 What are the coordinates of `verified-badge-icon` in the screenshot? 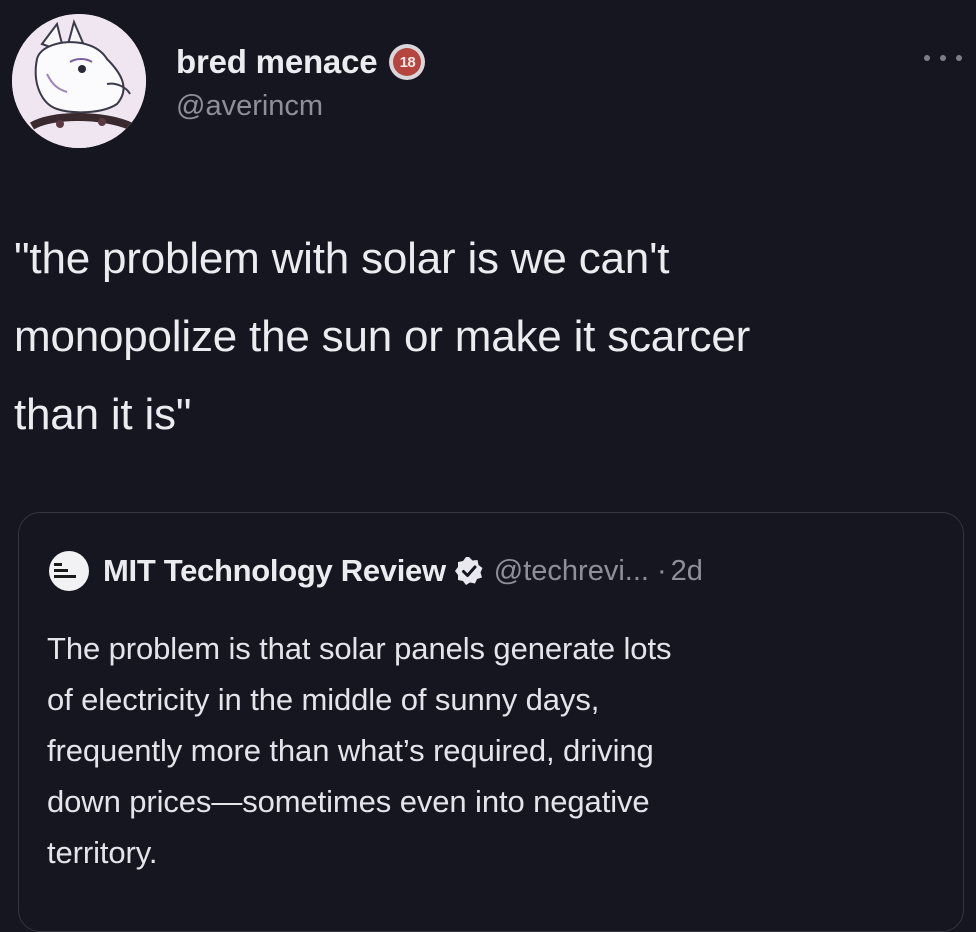 It's located at (468, 571).